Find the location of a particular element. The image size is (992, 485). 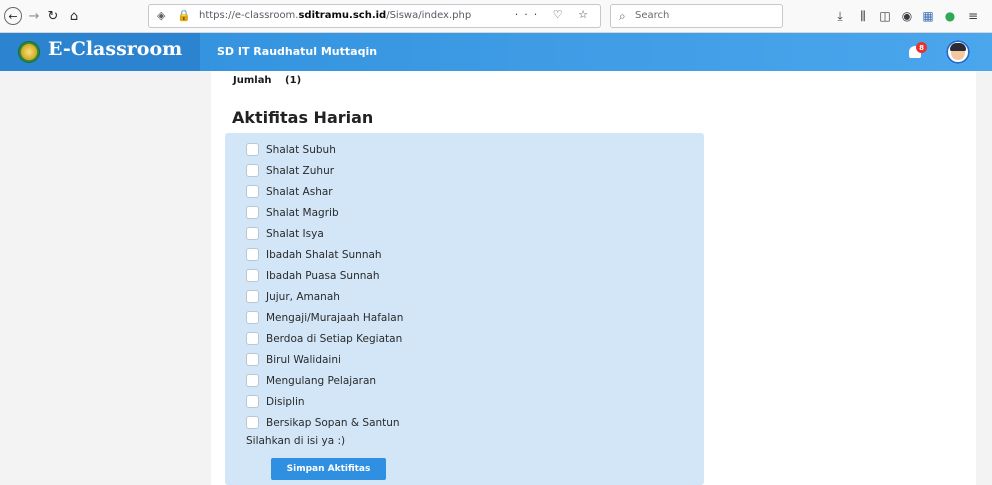

activity-label: Bersikap Sopan & Santun is located at coordinates (333, 422).